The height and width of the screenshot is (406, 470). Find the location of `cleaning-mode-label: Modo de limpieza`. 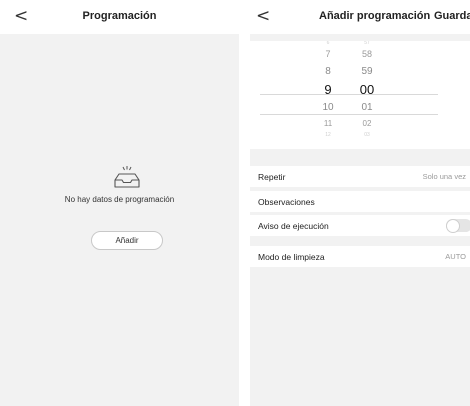

cleaning-mode-label: Modo de limpieza is located at coordinates (291, 257).